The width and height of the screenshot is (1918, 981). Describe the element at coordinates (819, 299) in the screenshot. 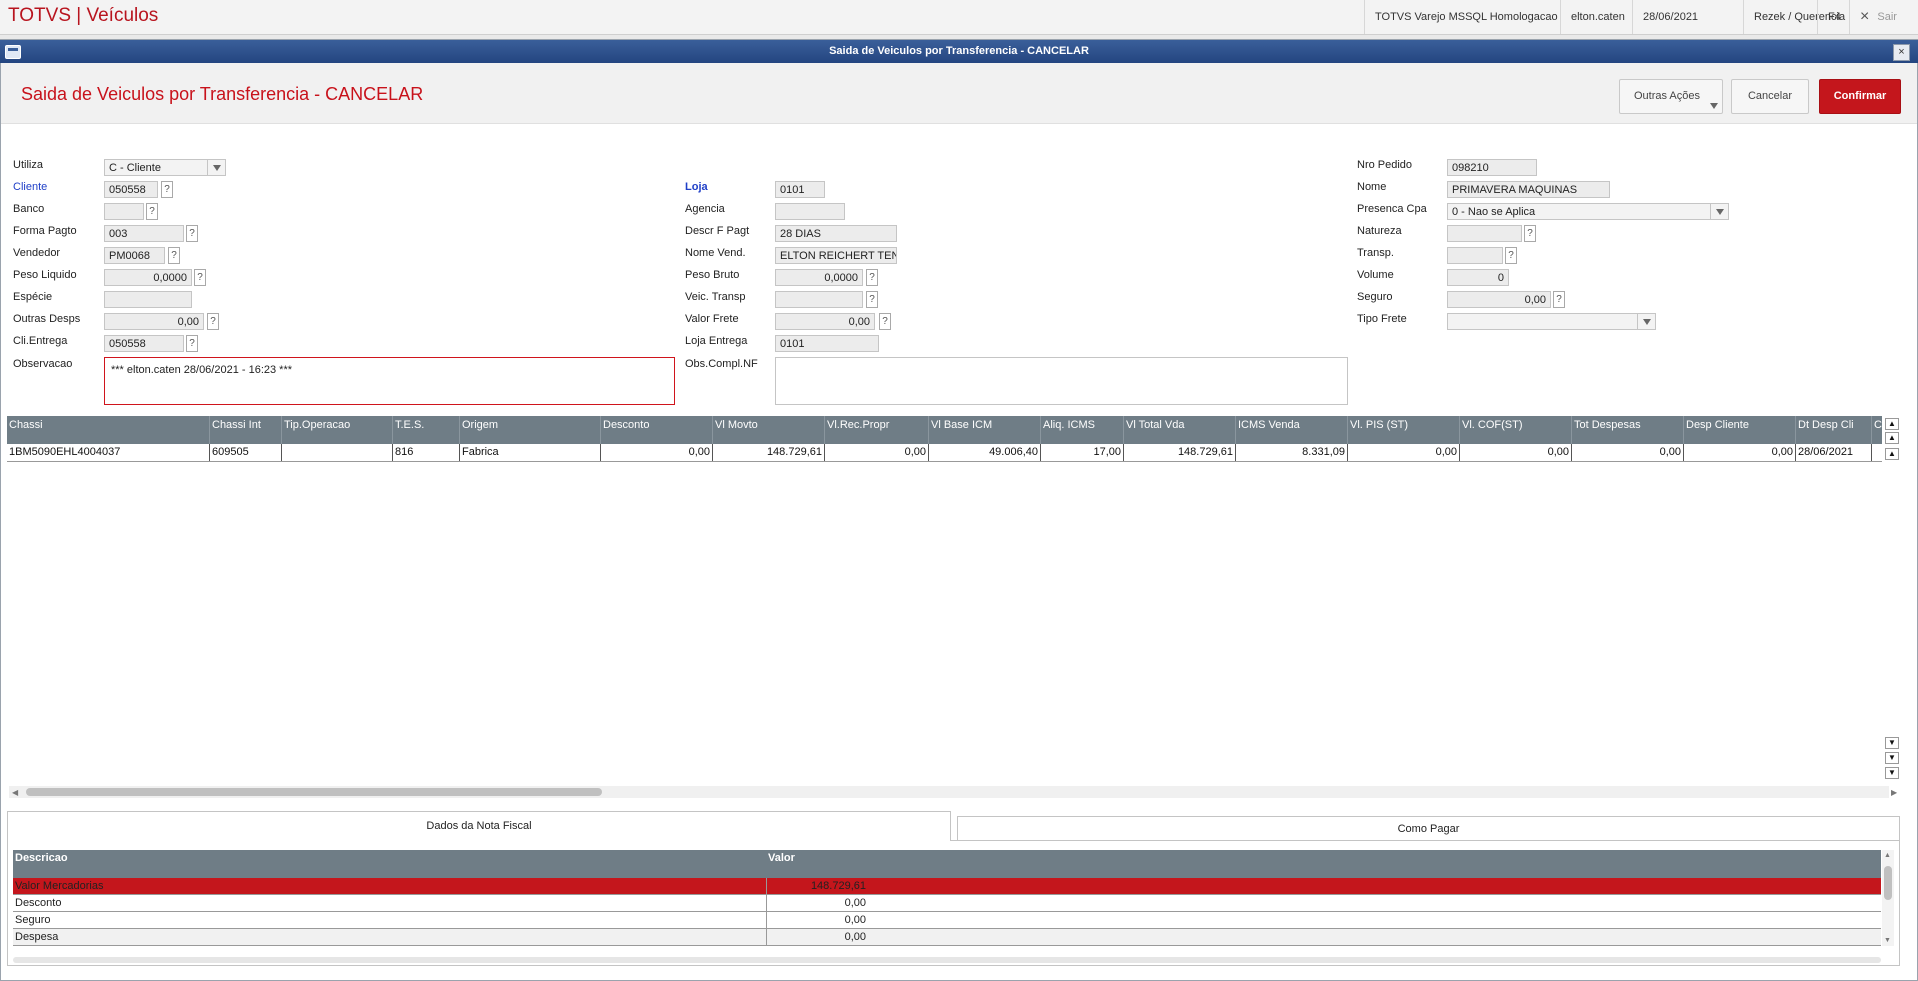

I see `veic-transp-field` at that location.